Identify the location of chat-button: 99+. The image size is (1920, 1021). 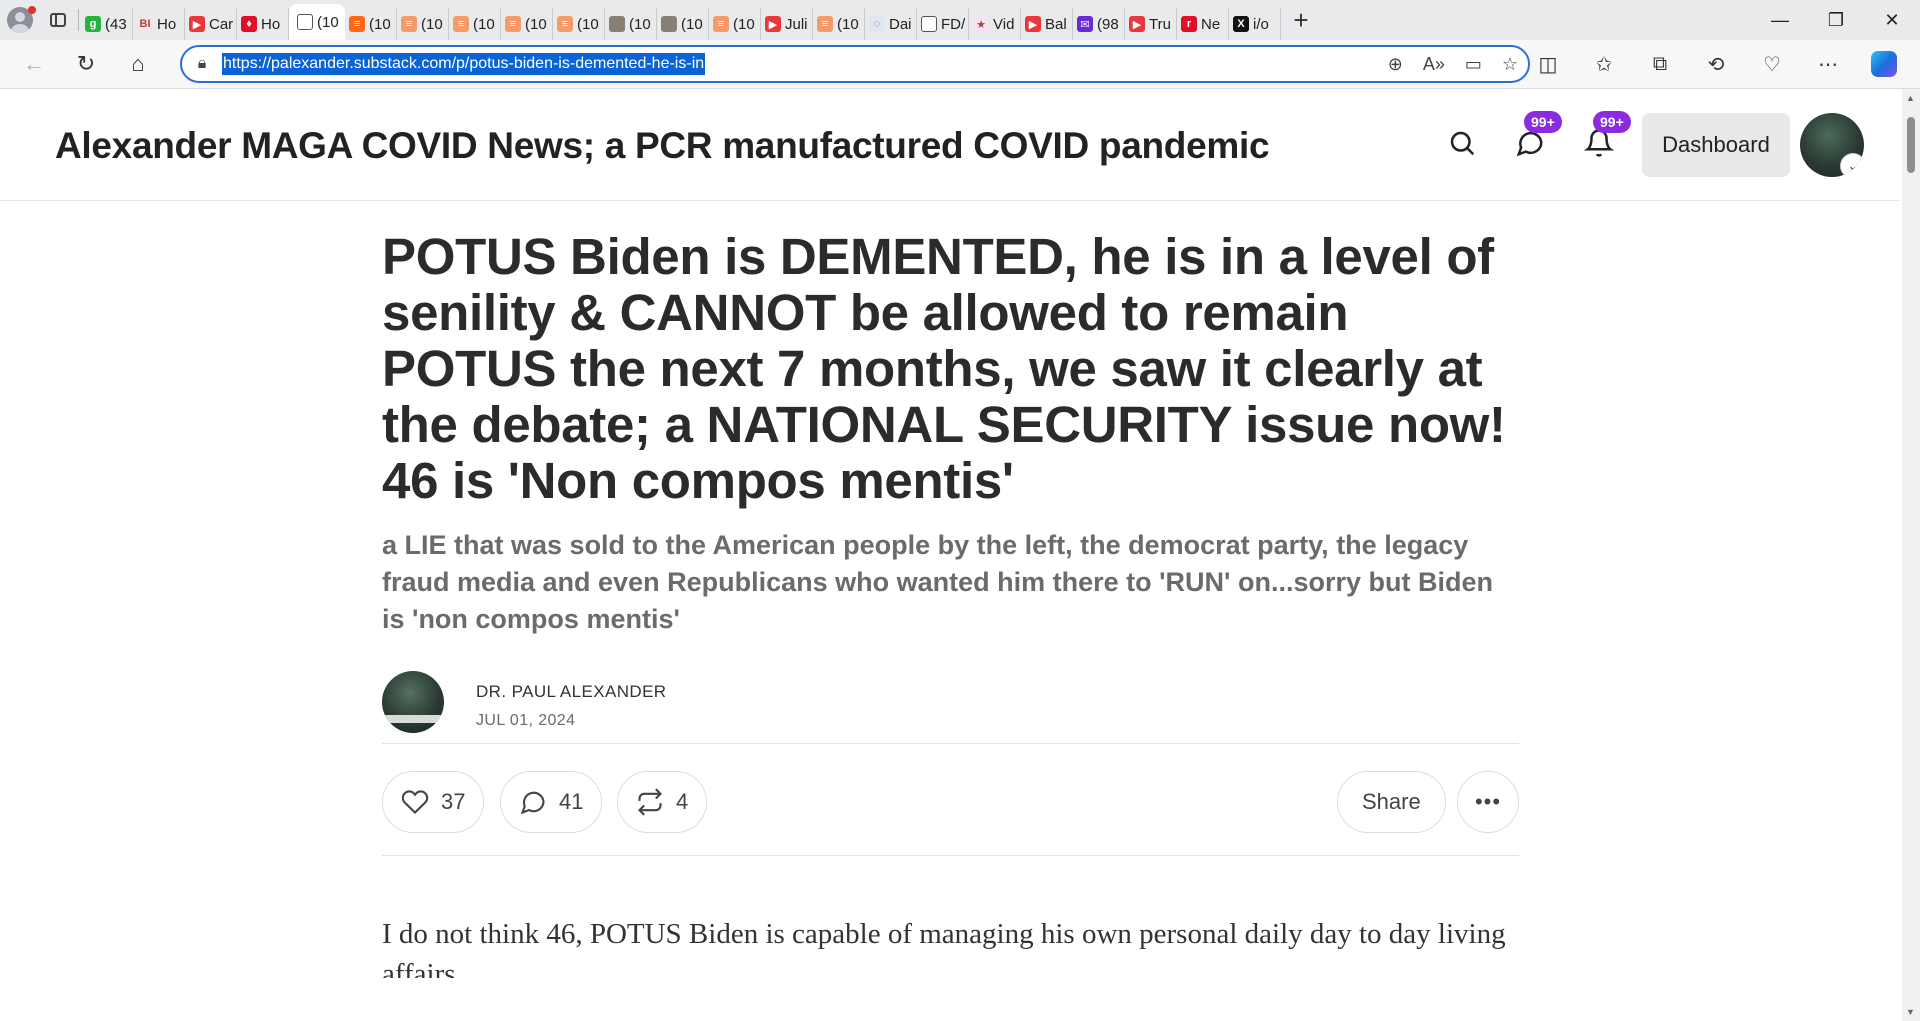
(1535, 138).